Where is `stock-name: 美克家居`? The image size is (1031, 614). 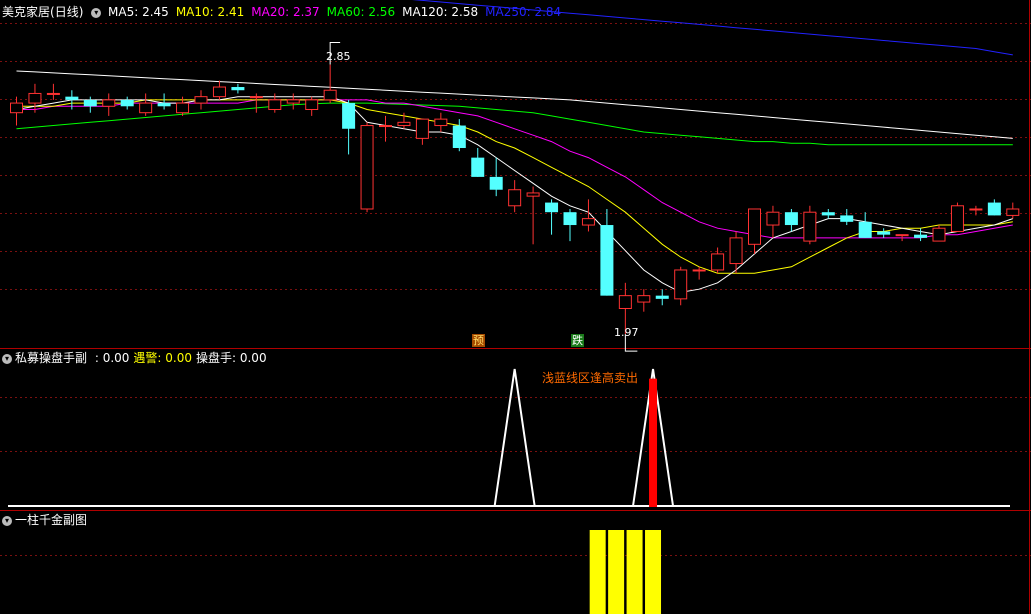 stock-name: 美克家居 is located at coordinates (26, 12).